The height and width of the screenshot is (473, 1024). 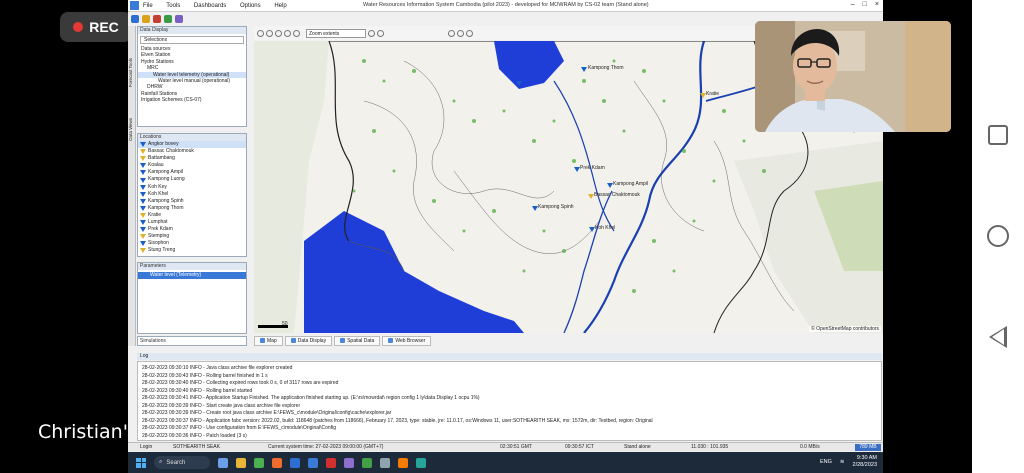 What do you see at coordinates (192, 229) in the screenshot?
I see `location-item: Prek Kdam` at bounding box center [192, 229].